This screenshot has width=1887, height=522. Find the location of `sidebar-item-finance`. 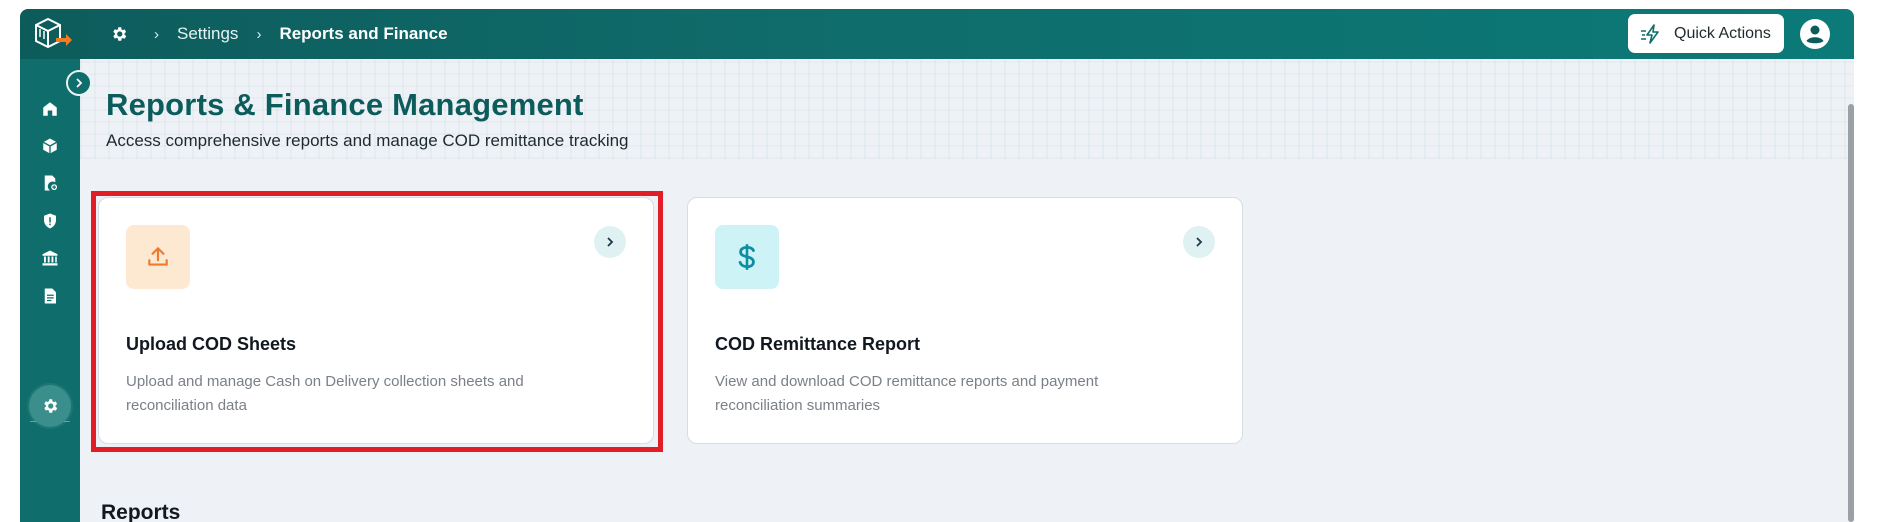

sidebar-item-finance is located at coordinates (50, 258).